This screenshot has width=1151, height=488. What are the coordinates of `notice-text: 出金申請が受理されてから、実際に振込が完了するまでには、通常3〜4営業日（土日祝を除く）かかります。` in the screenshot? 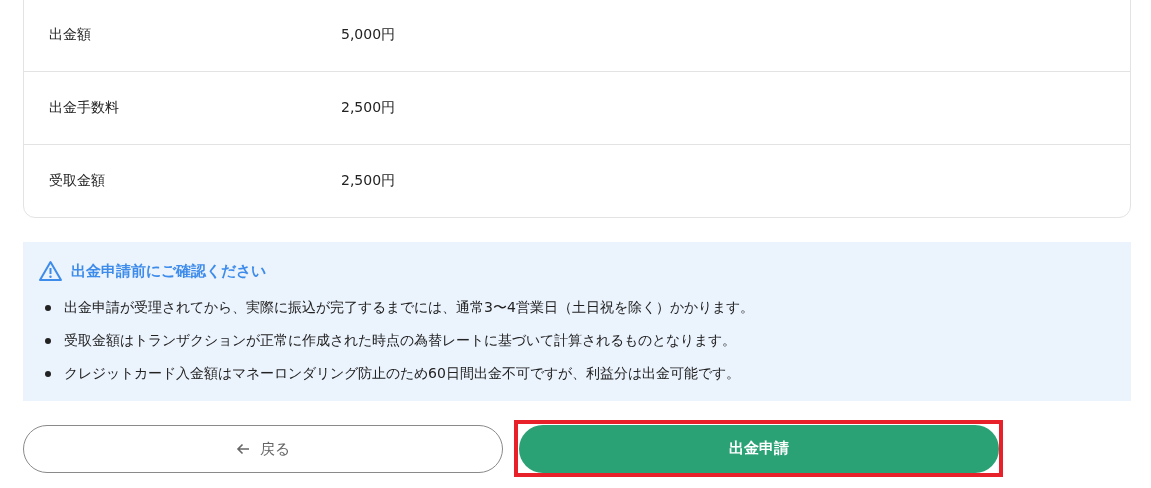 It's located at (409, 307).